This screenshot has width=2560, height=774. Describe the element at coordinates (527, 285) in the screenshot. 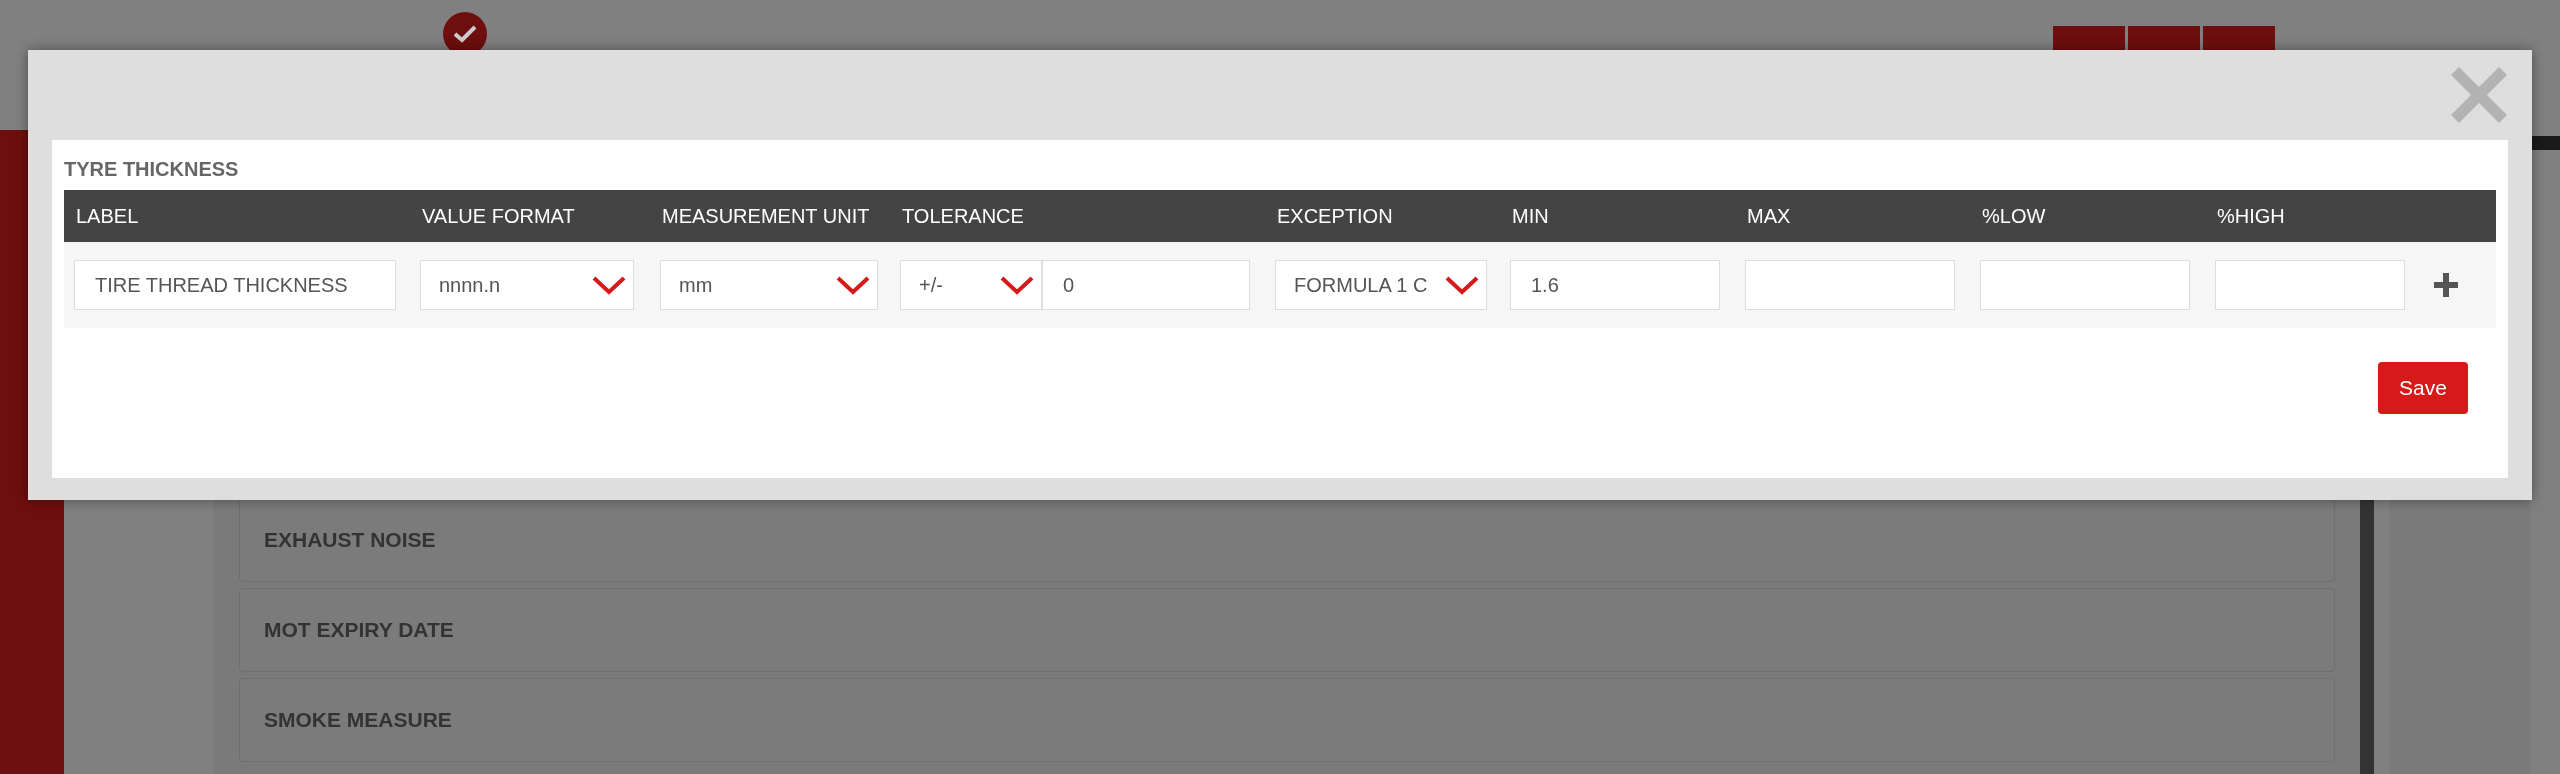

I see `select-field: nnnn.n` at that location.